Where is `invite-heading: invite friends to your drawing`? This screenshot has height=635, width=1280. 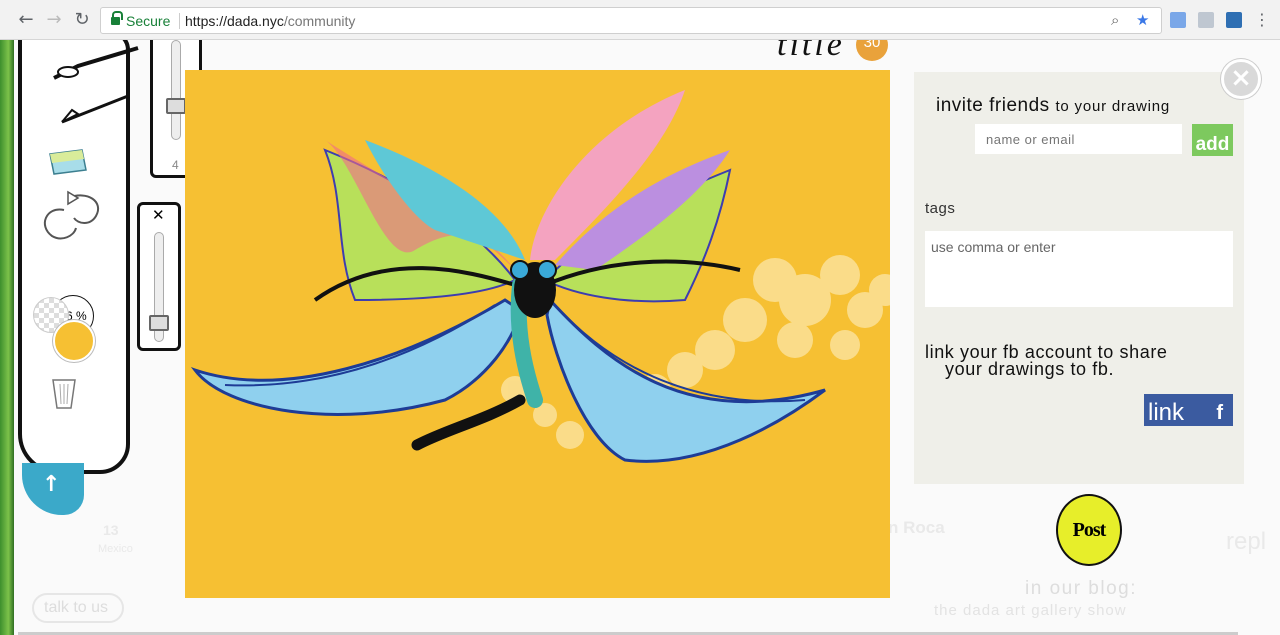
invite-heading: invite friends to your drawing is located at coordinates (1053, 105).